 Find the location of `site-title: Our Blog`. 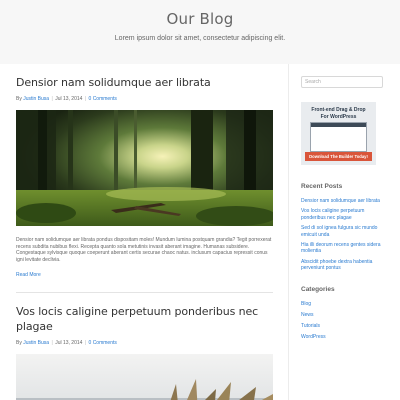

site-title: Our Blog is located at coordinates (200, 19).